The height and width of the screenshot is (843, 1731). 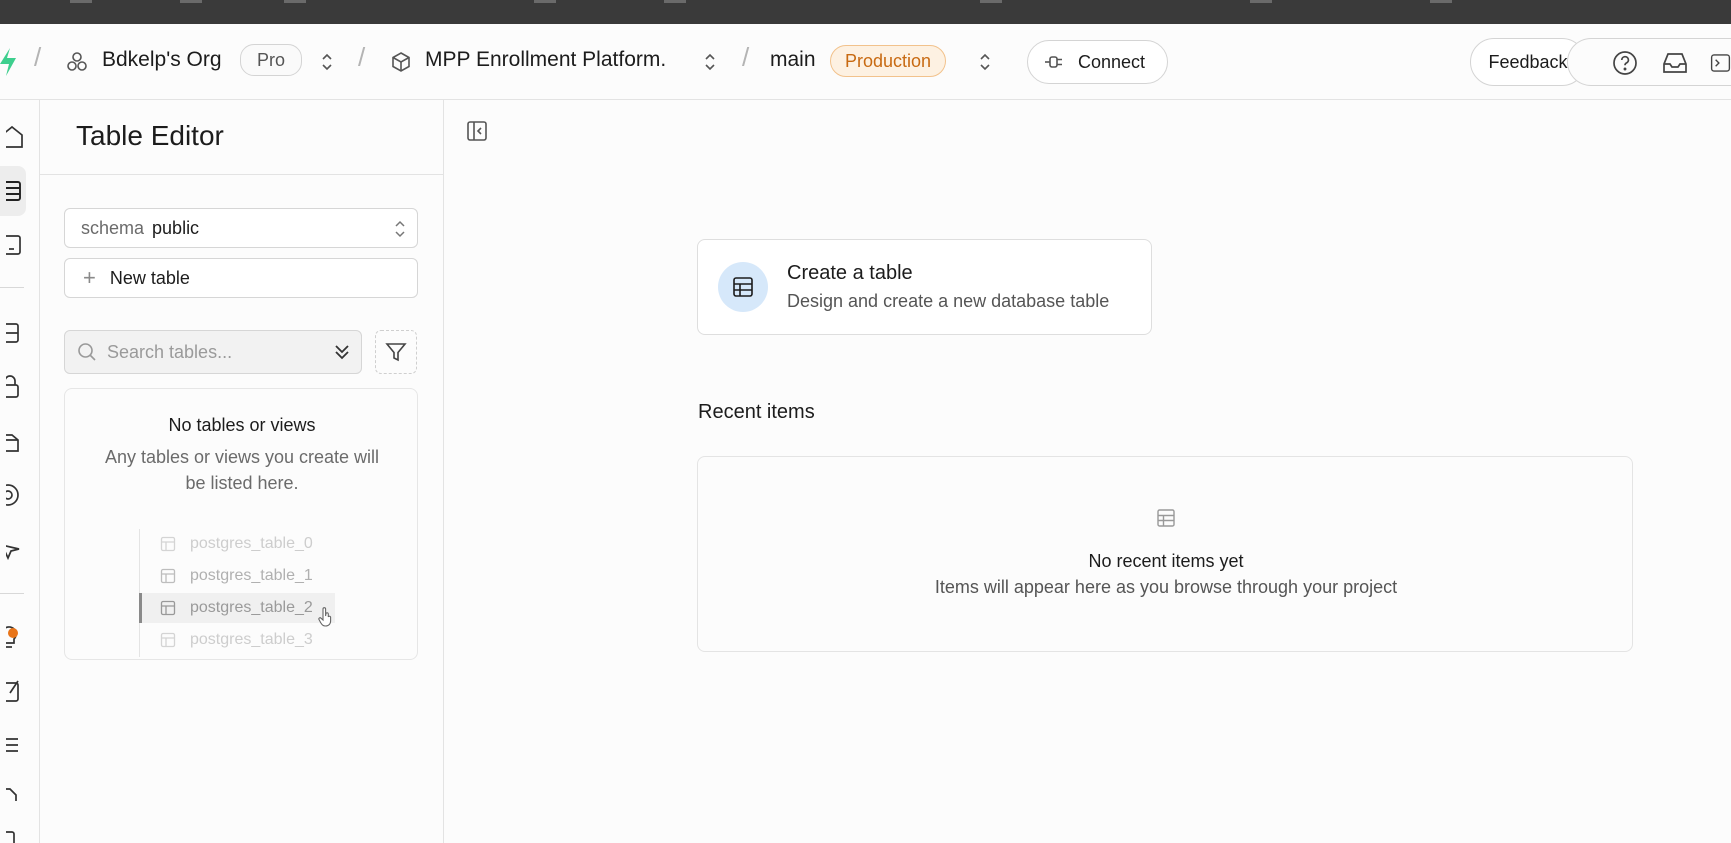 What do you see at coordinates (241, 228) in the screenshot?
I see `schema-selector: schema public` at bounding box center [241, 228].